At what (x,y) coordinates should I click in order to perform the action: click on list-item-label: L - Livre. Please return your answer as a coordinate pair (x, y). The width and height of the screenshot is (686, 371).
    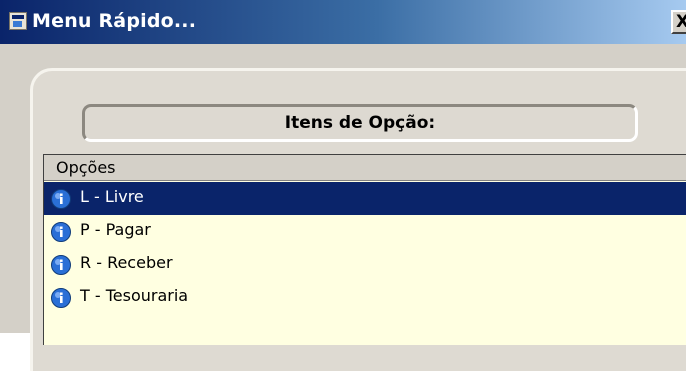
    Looking at the image, I should click on (112, 196).